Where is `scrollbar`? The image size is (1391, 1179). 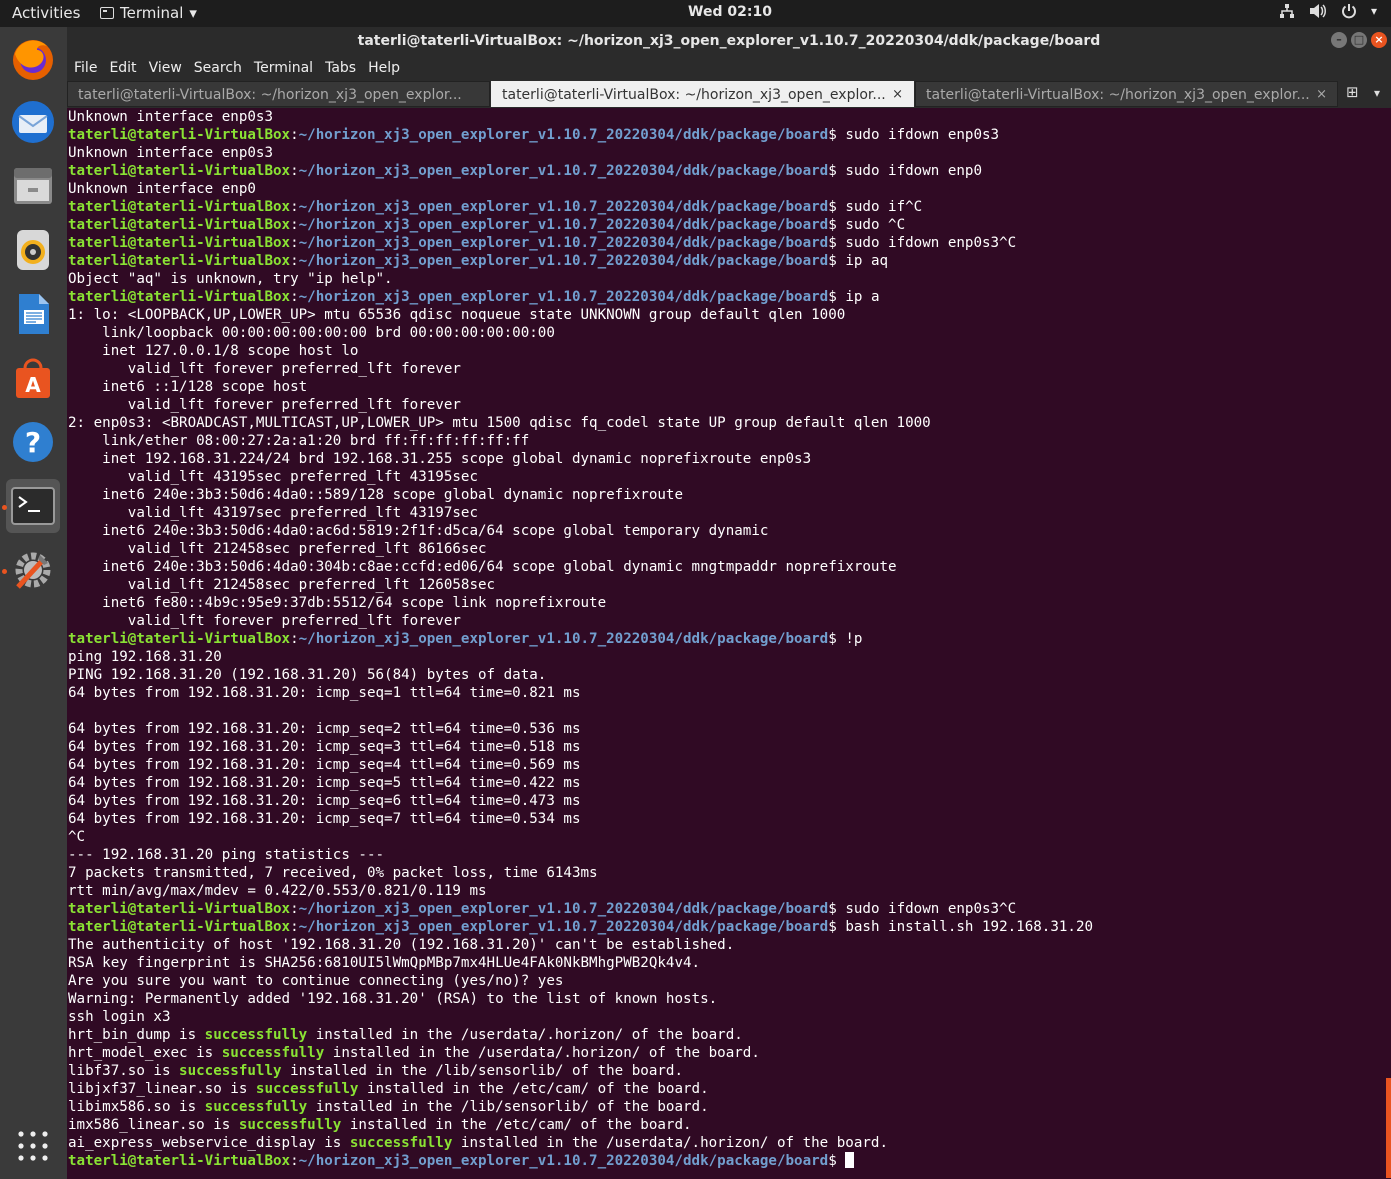
scrollbar is located at coordinates (1388, 1128).